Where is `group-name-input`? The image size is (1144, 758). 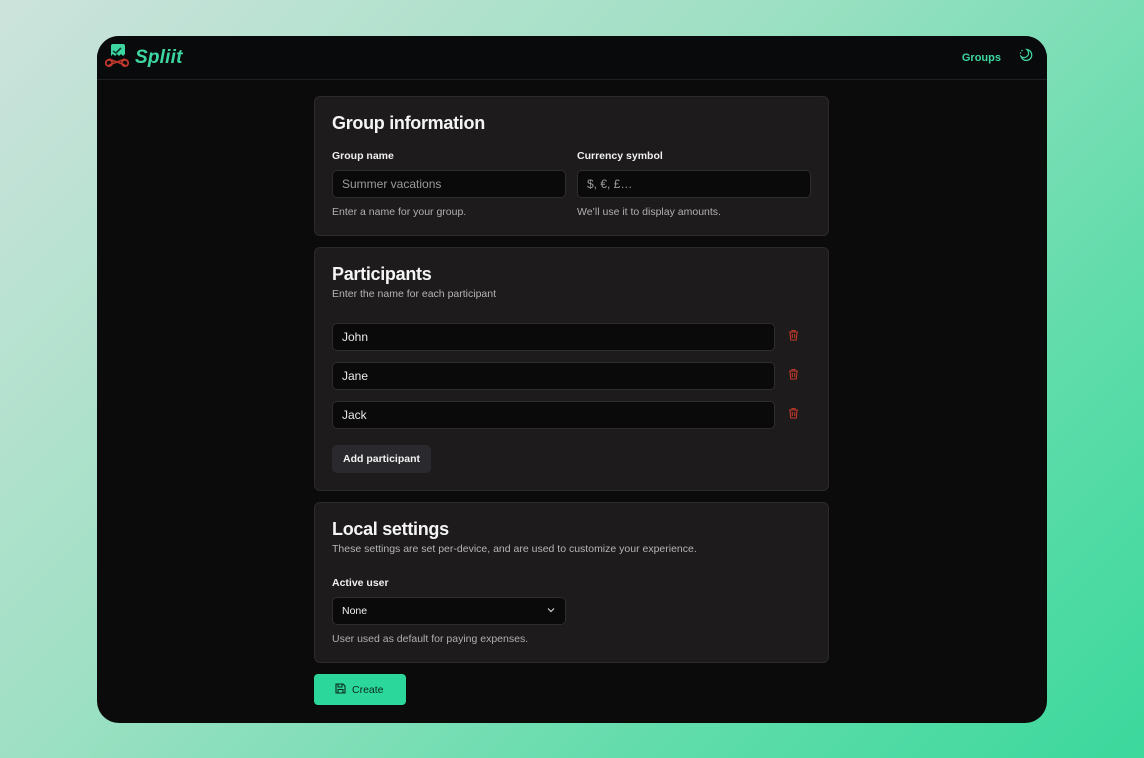 group-name-input is located at coordinates (449, 184).